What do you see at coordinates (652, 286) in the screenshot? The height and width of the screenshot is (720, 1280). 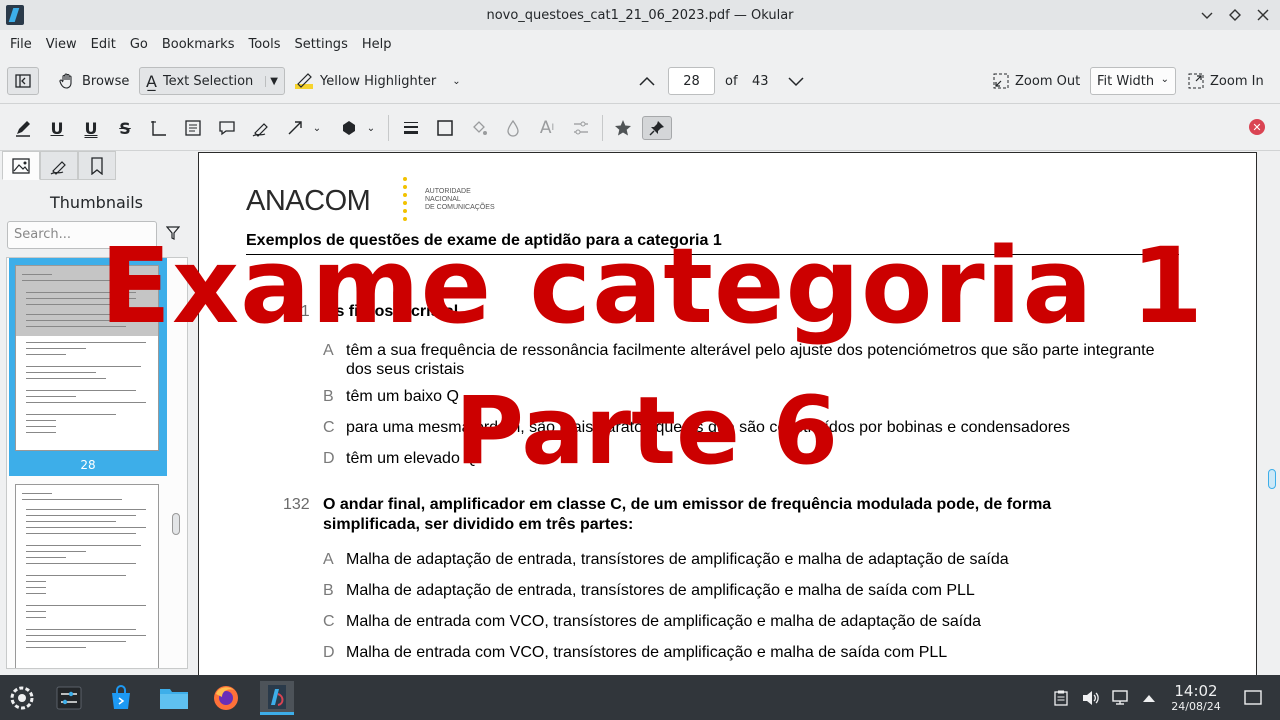 I see `overlay-title: Exame categoria 1` at bounding box center [652, 286].